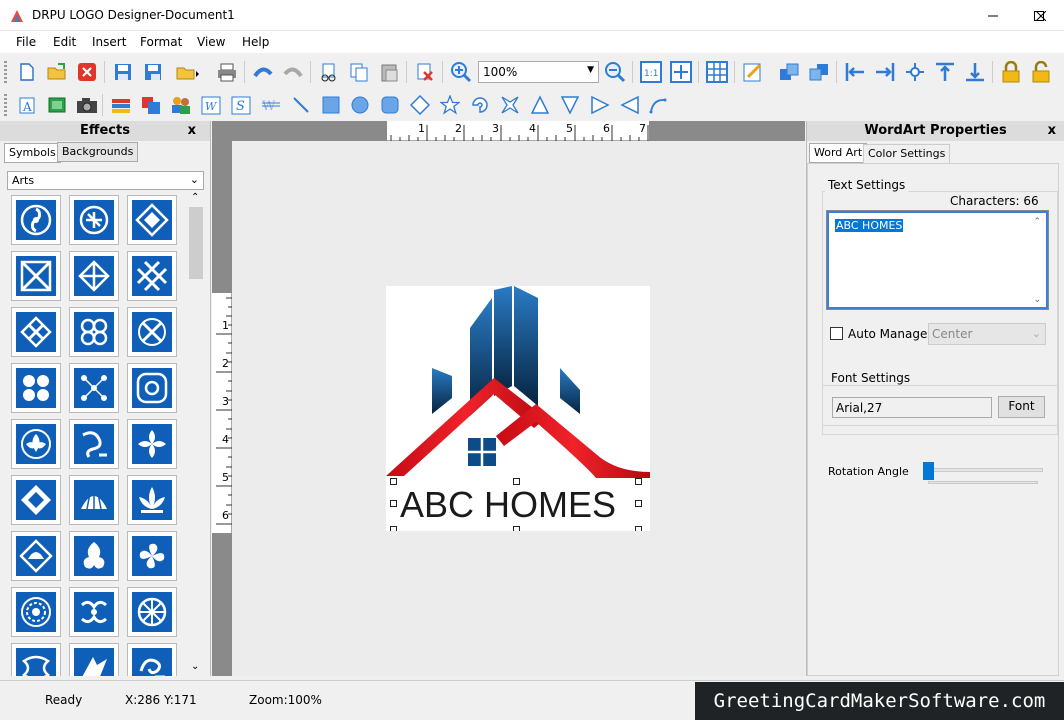  What do you see at coordinates (192, 131) in the screenshot?
I see `close-effects-panel-icon: x` at bounding box center [192, 131].